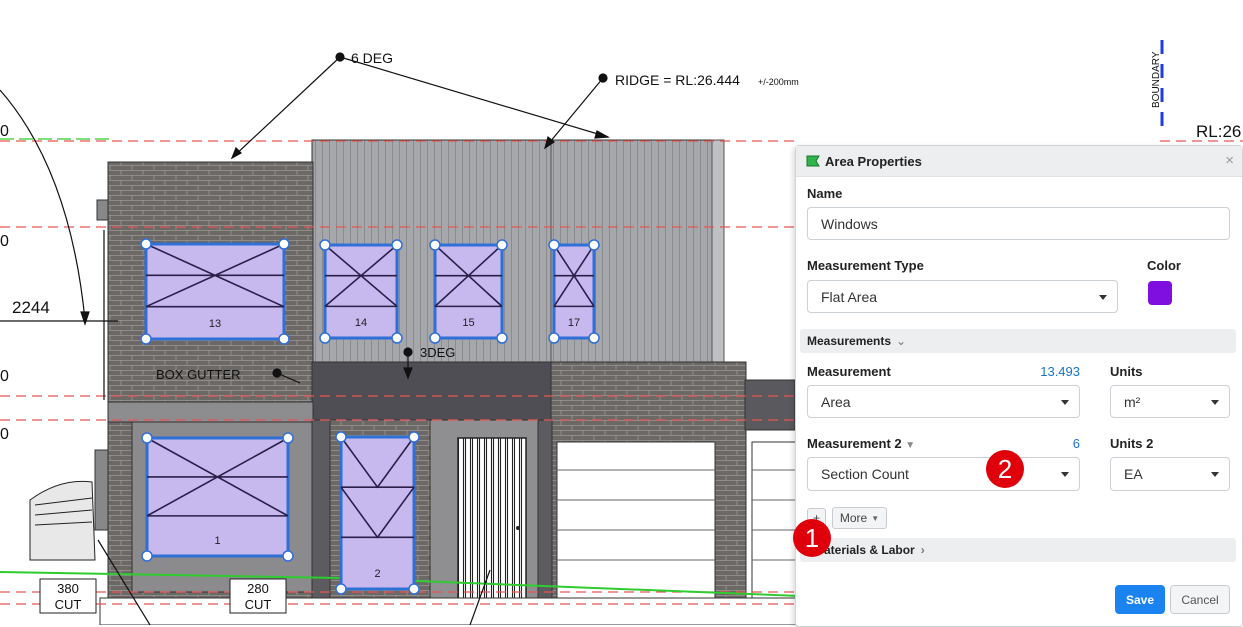 The image size is (1243, 627). I want to click on ridge-tolerance: +/-200mm, so click(778, 82).